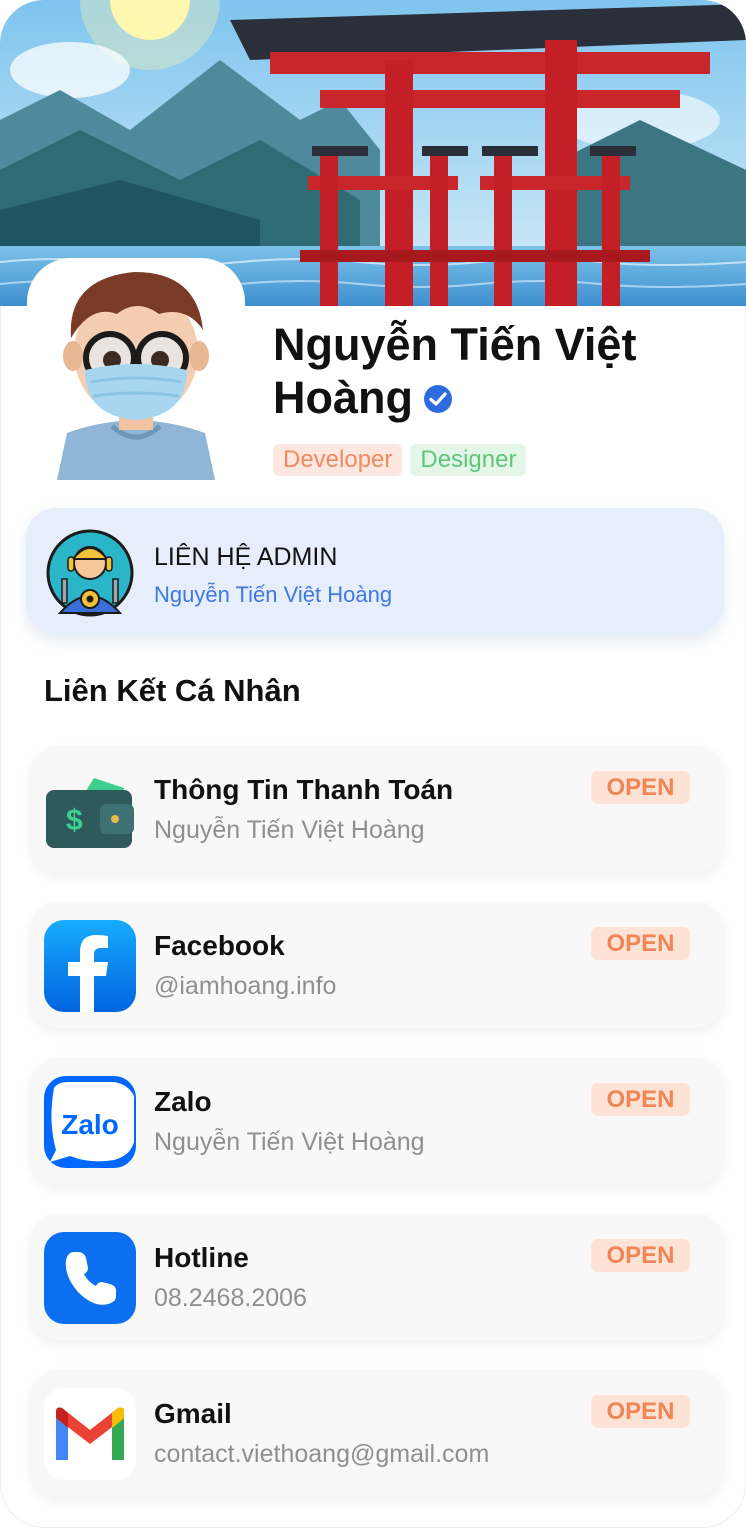 The height and width of the screenshot is (1528, 746). Describe the element at coordinates (172, 690) in the screenshot. I see `section-title: Liên Kết Cá Nhân` at that location.